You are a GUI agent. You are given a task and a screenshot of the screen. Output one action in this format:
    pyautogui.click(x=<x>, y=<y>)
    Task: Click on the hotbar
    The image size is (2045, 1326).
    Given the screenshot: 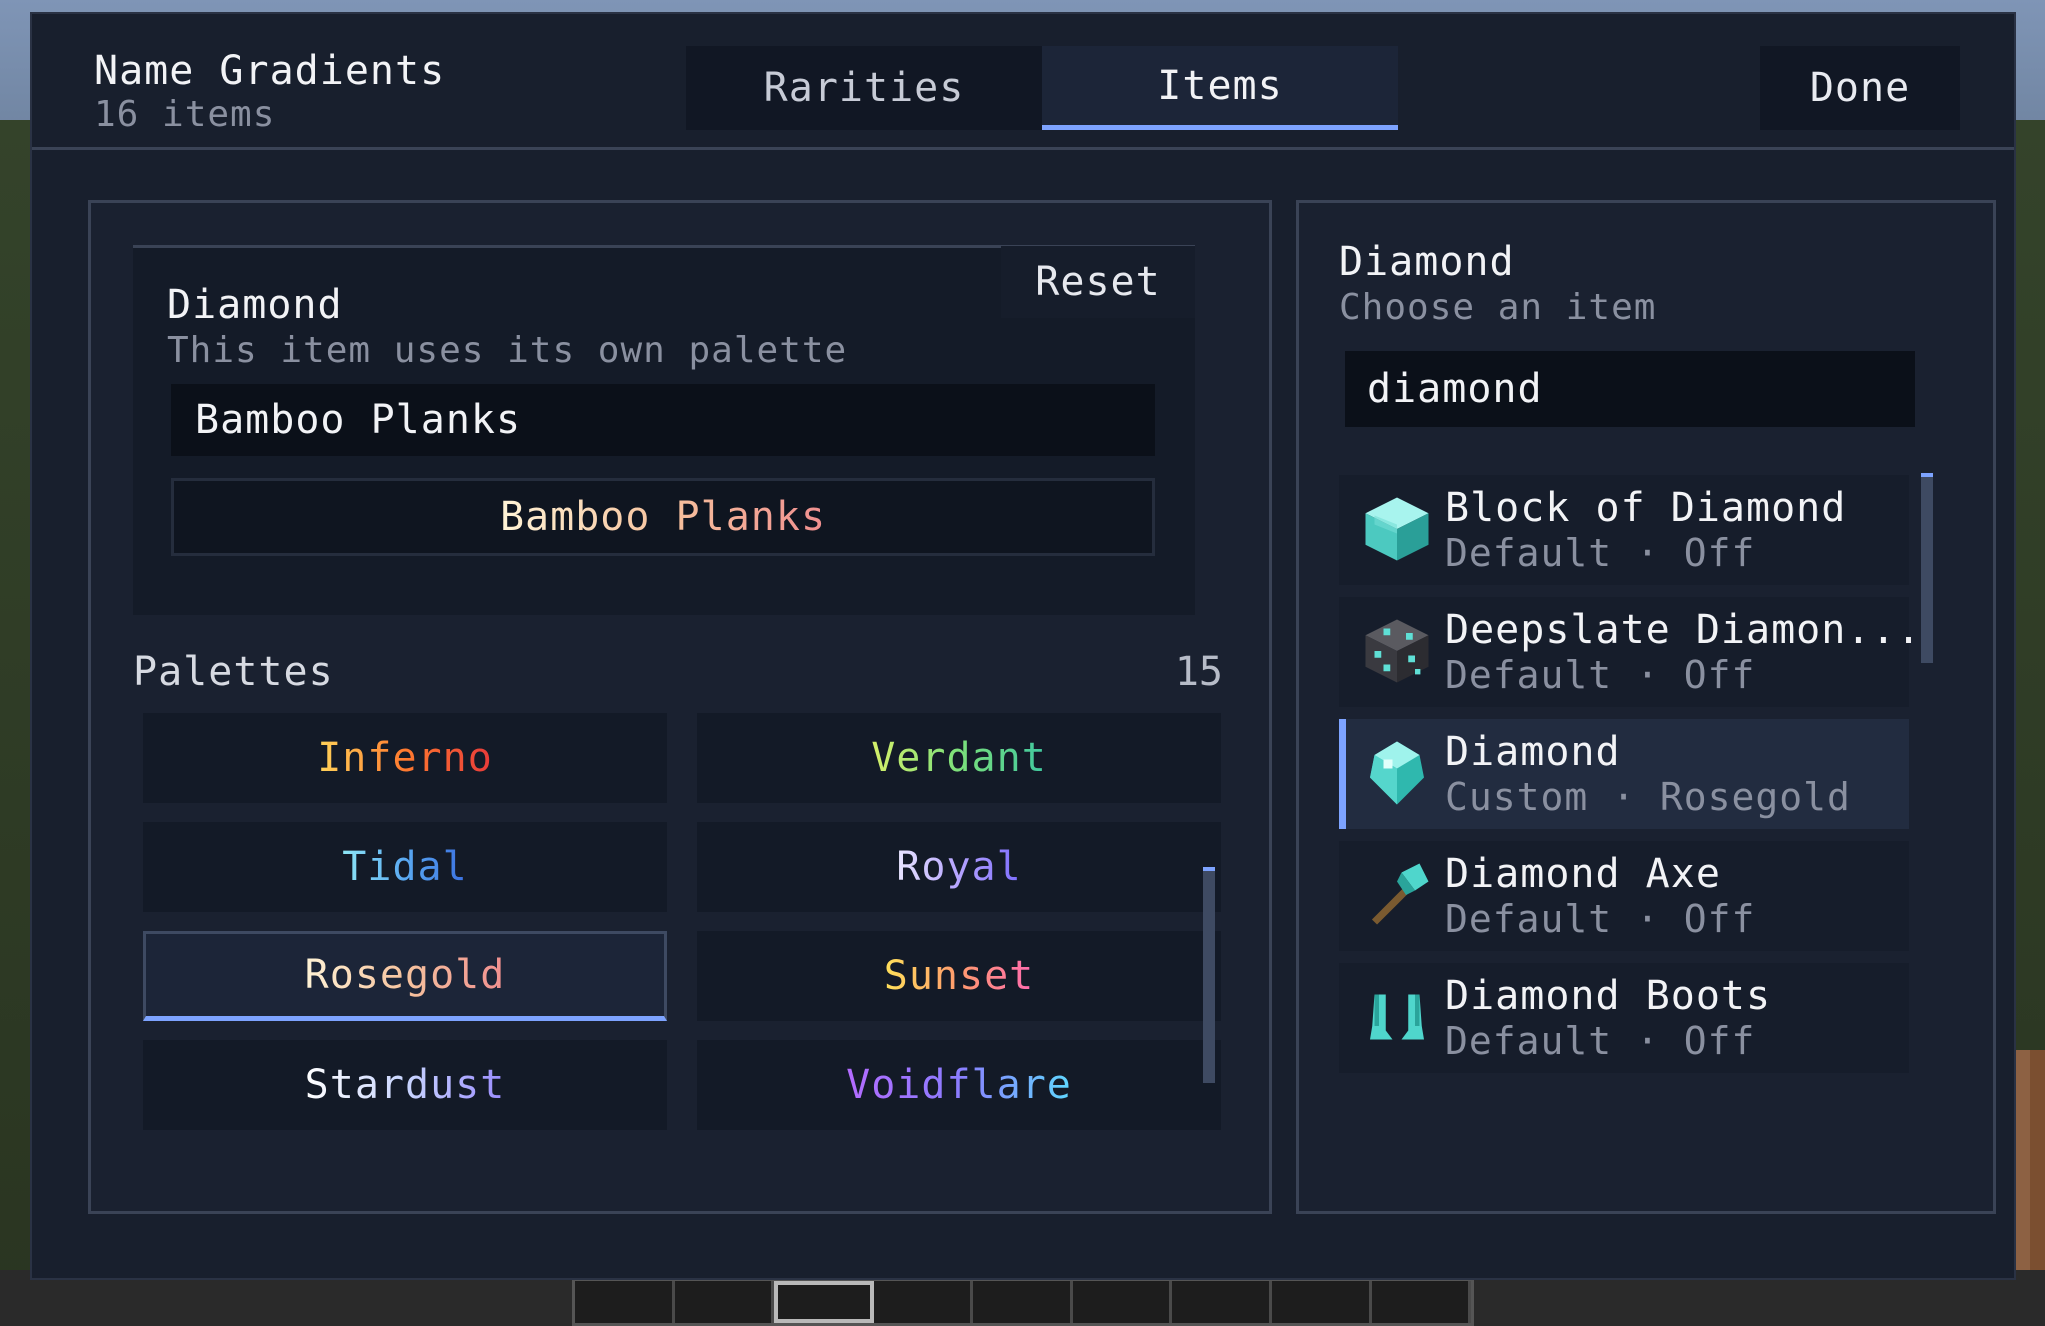 What is the action you would take?
    pyautogui.click(x=1023, y=1302)
    